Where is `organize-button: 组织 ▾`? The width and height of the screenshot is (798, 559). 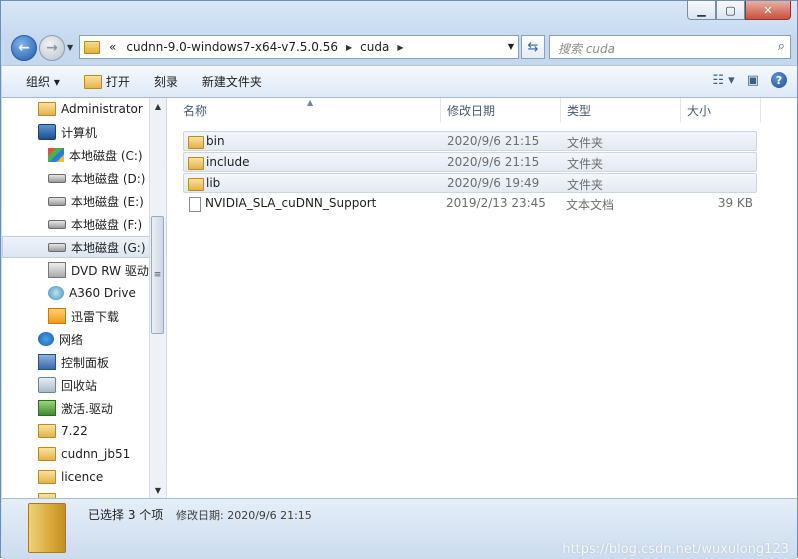
organize-button: 组织 ▾ is located at coordinates (37, 81).